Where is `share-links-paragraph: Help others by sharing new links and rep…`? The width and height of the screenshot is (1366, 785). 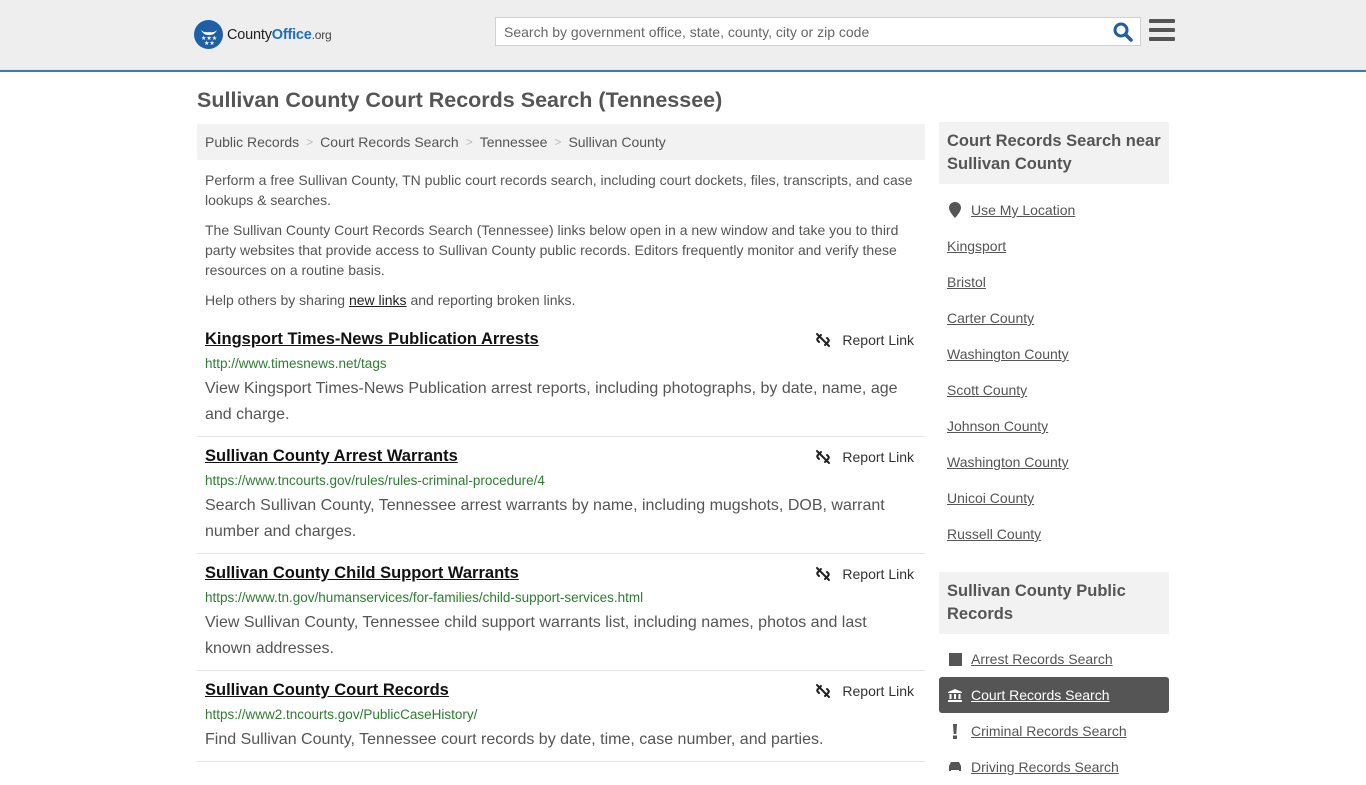
share-links-paragraph: Help others by sharing new links and rep… is located at coordinates (390, 300).